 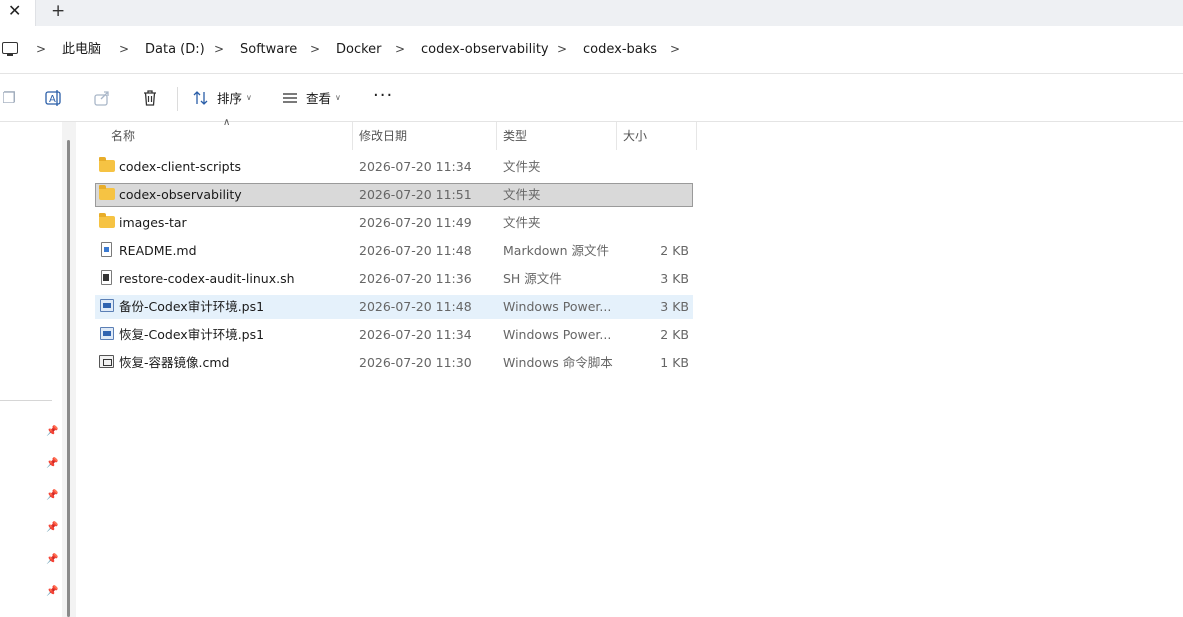 What do you see at coordinates (106, 361) in the screenshot?
I see `cmd-file-icon` at bounding box center [106, 361].